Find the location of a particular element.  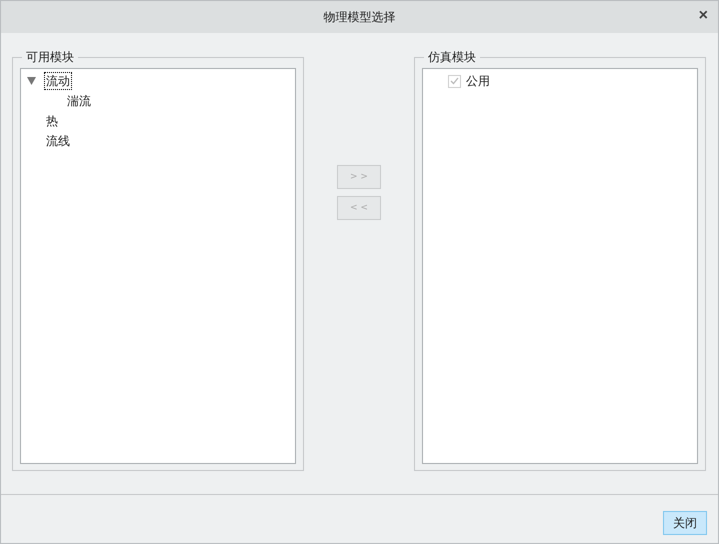

close-button: × is located at coordinates (703, 16).